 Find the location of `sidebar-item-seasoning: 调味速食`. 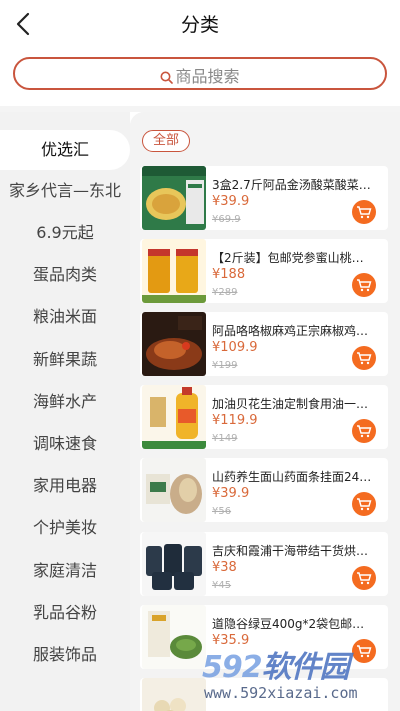

sidebar-item-seasoning: 调味速食 is located at coordinates (65, 444).